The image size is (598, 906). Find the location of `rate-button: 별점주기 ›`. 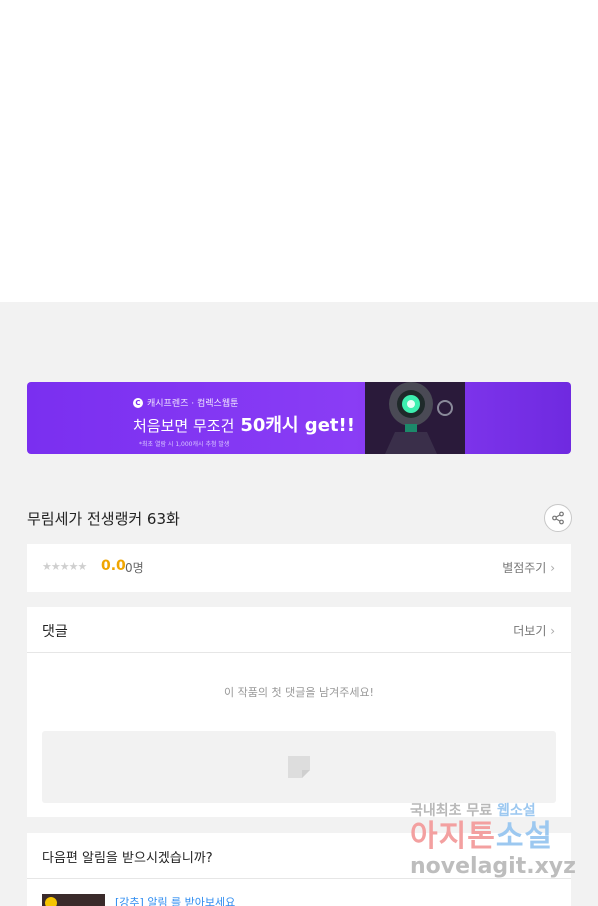

rate-button: 별점주기 › is located at coordinates (528, 567).